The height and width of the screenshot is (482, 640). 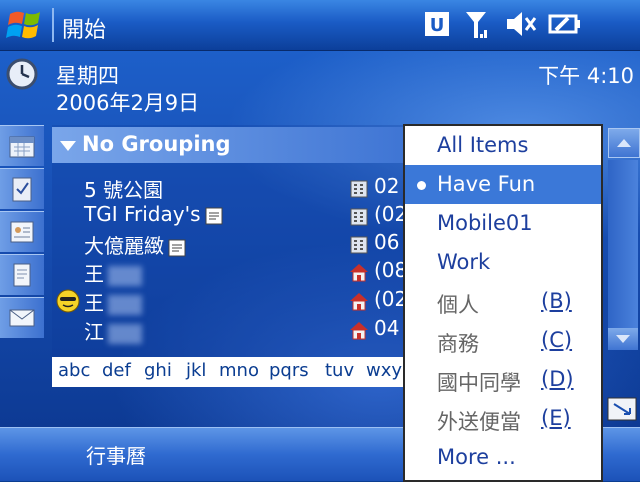 I want to click on note-pad-icon, so click(x=22, y=275).